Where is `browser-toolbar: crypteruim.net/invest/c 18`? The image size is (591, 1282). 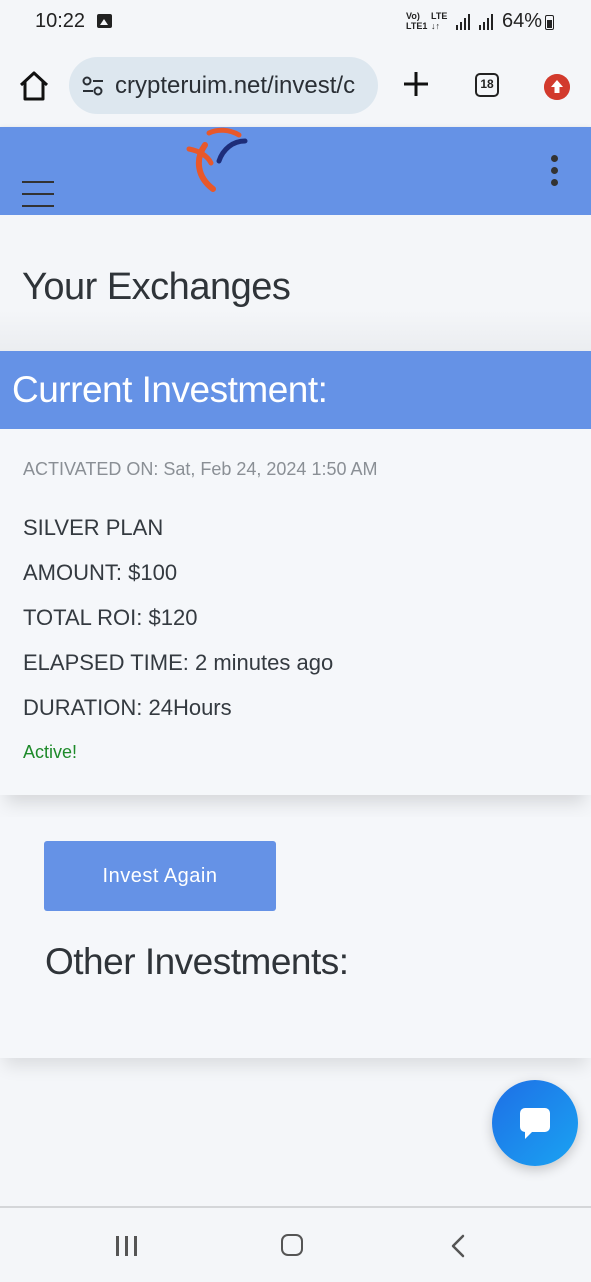 browser-toolbar: crypteruim.net/invest/c 18 is located at coordinates (295, 86).